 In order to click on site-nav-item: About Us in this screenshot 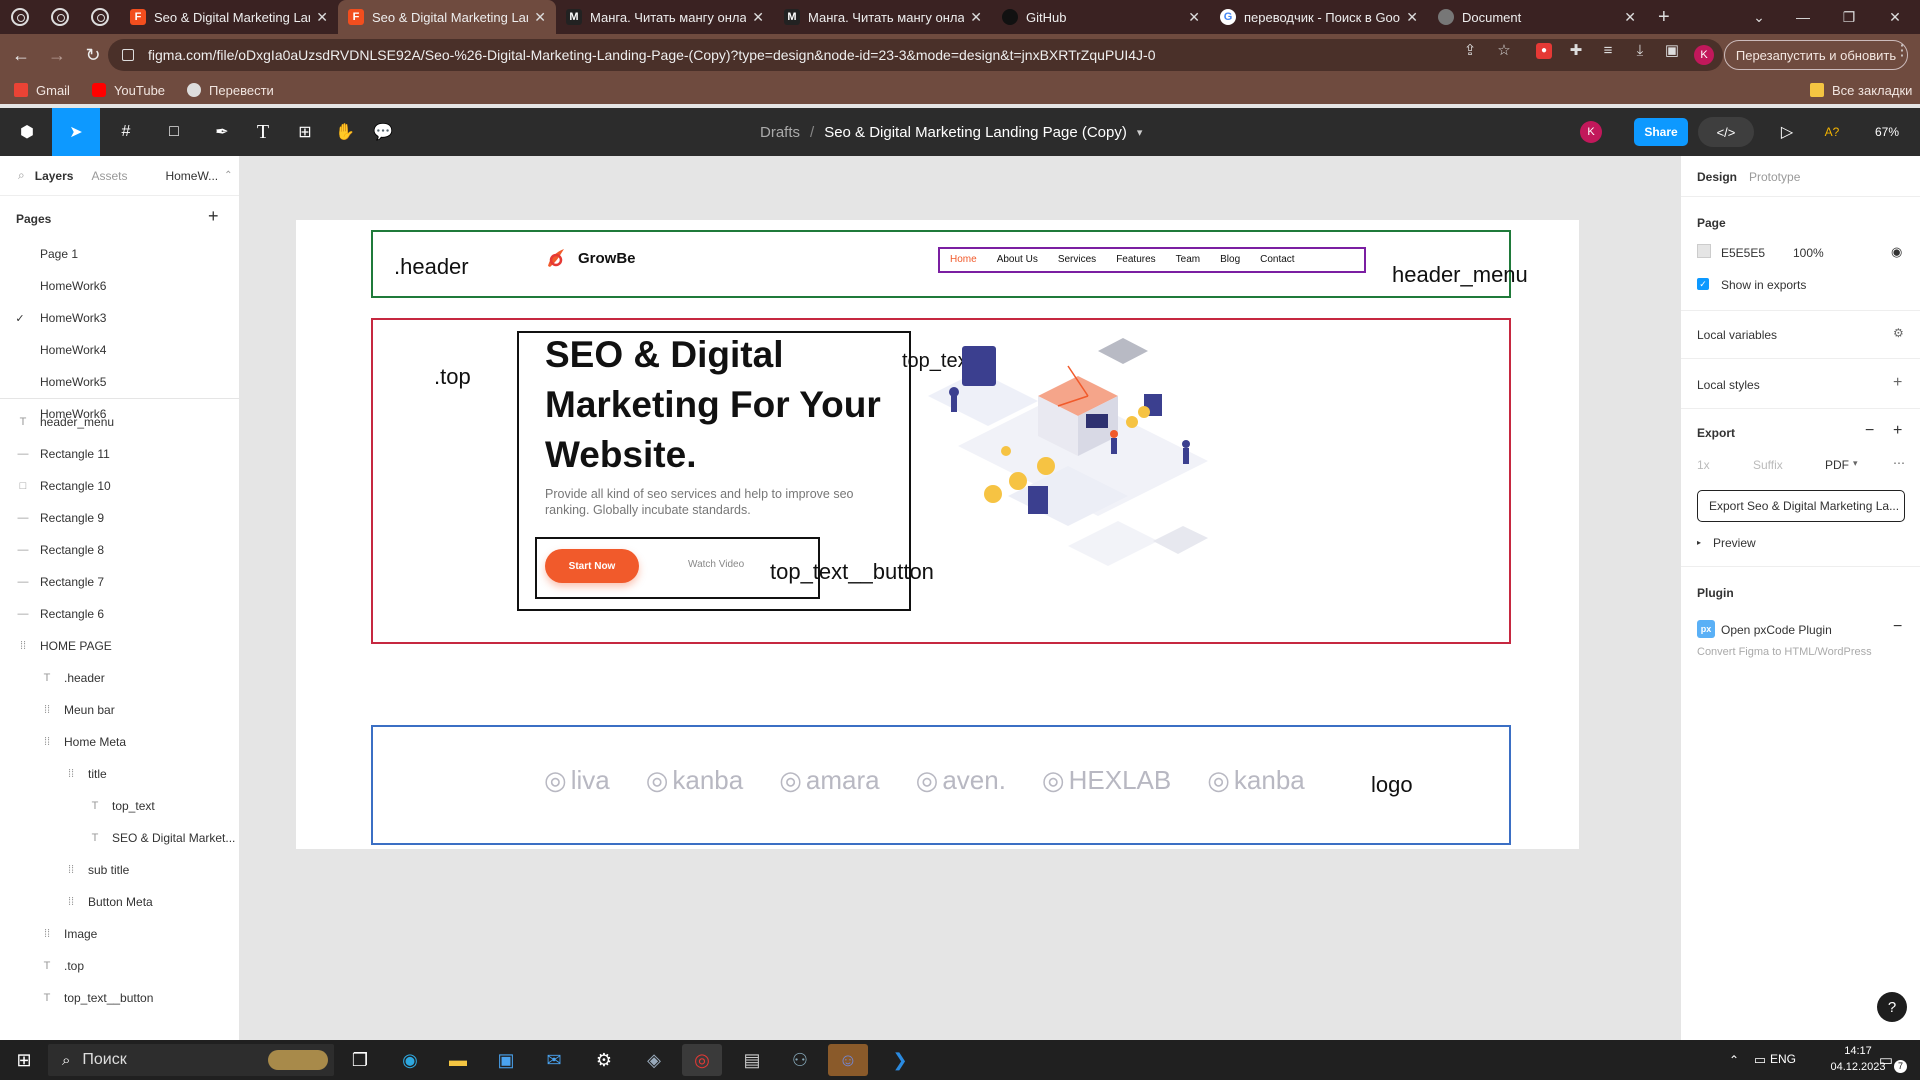, I will do `click(1017, 259)`.